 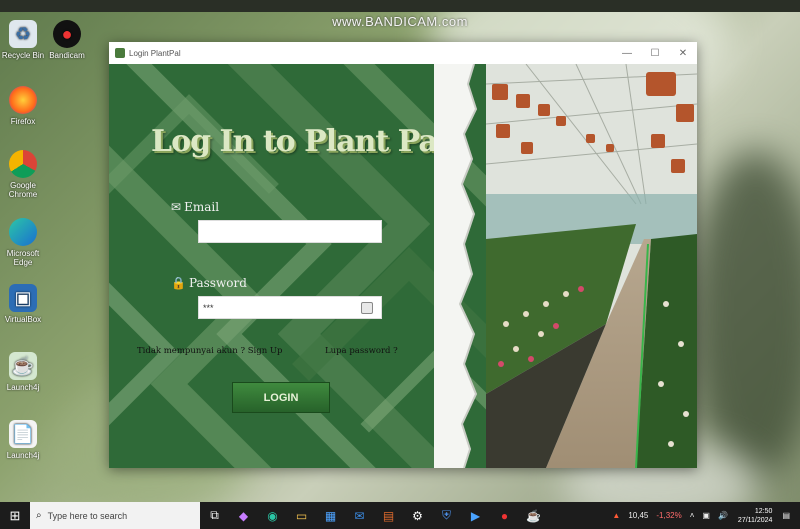 I want to click on password-field, so click(x=290, y=307).